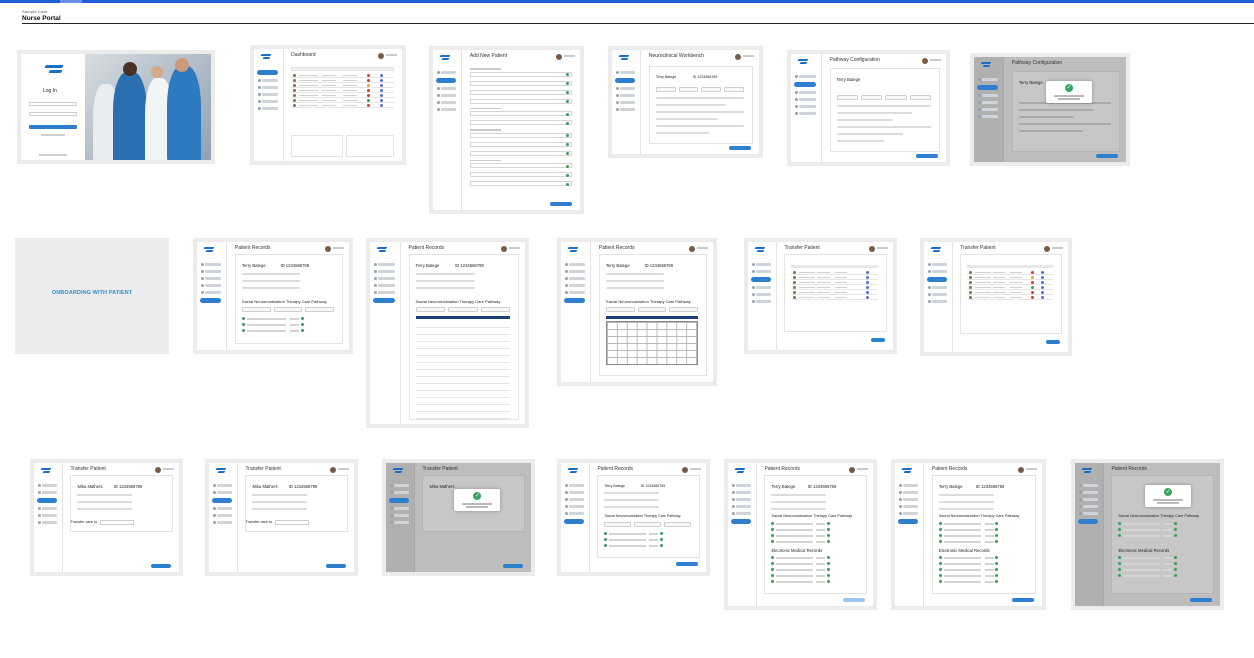  I want to click on transfer-care-select, so click(292, 522).